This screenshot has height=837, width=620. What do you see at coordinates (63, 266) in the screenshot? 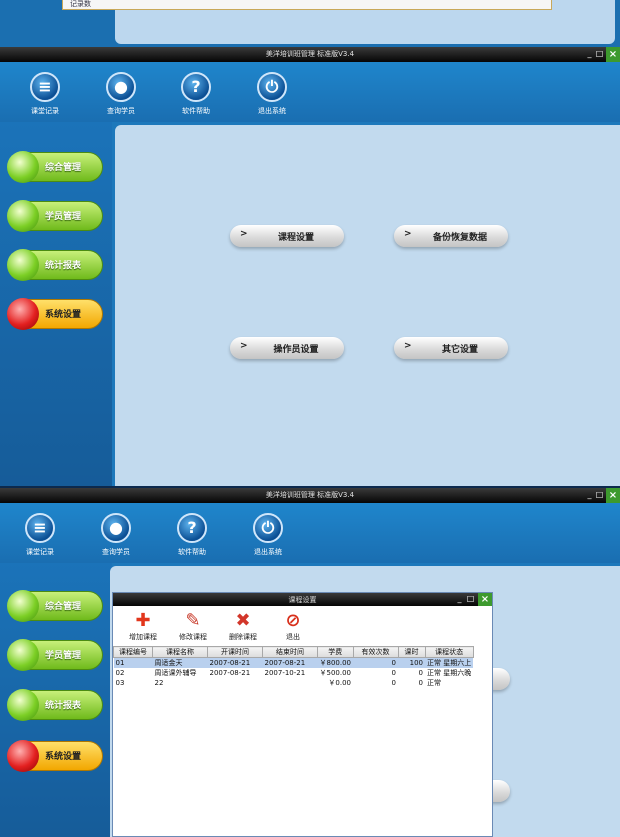
I see `nav-label: 统计报表` at bounding box center [63, 266].